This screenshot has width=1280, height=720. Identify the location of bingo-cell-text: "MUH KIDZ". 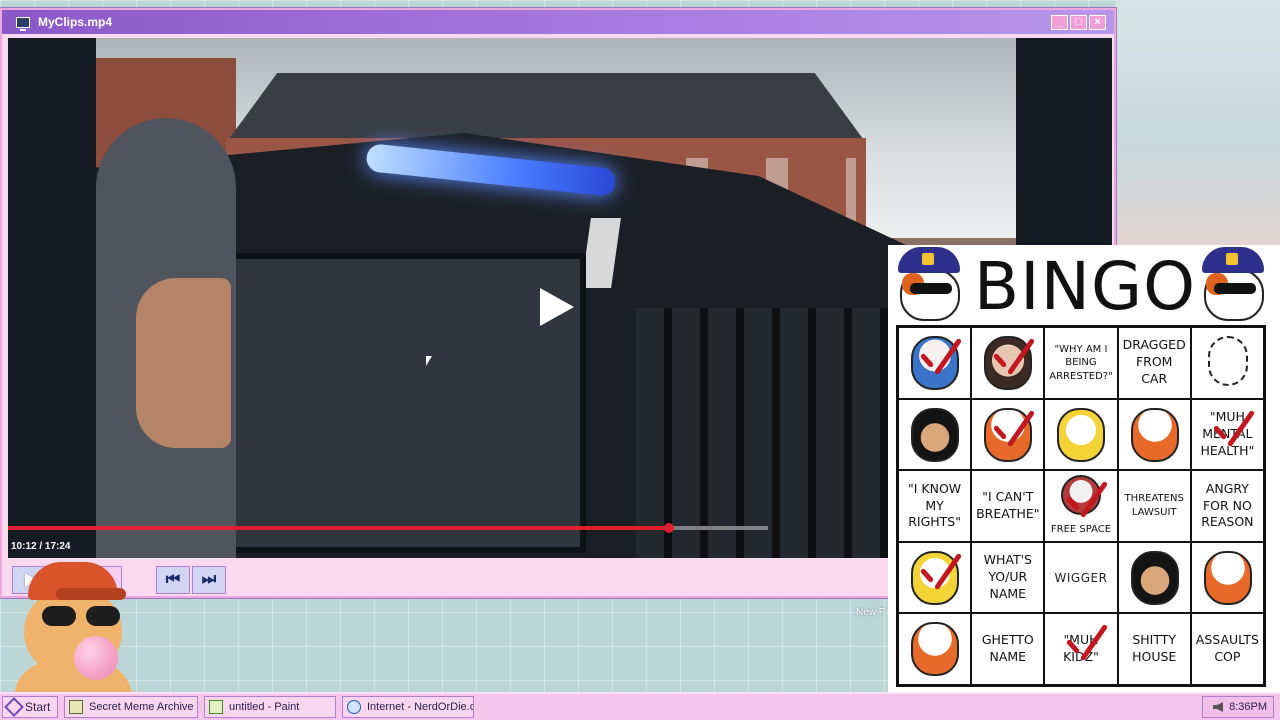
(1081, 648).